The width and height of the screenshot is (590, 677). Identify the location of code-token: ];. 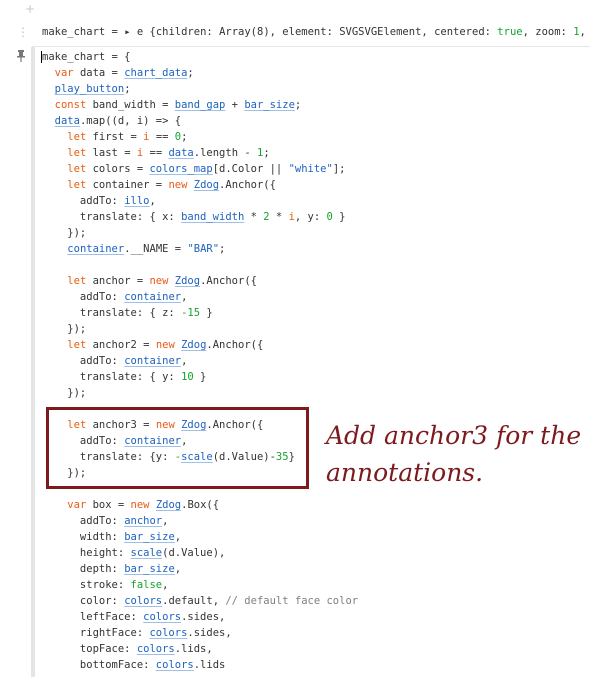
(339, 169).